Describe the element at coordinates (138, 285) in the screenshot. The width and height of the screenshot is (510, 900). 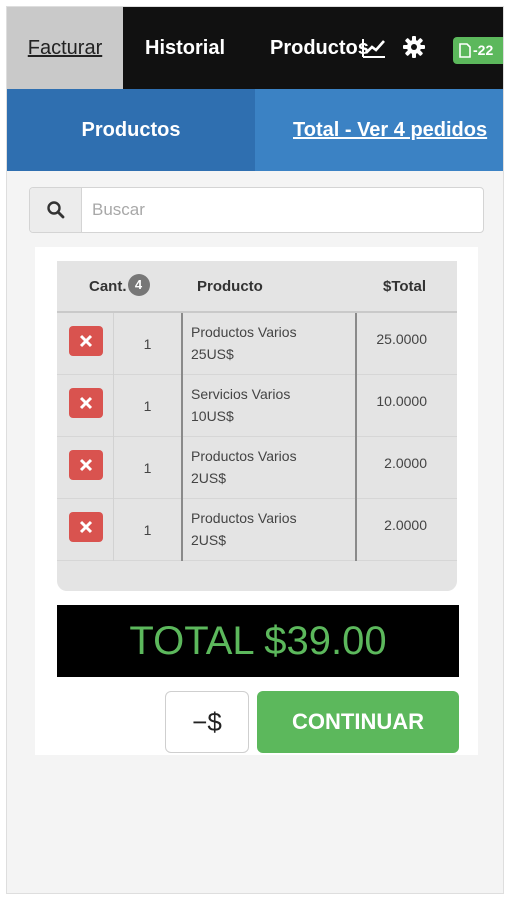
I see `item-count-badge: 4` at that location.